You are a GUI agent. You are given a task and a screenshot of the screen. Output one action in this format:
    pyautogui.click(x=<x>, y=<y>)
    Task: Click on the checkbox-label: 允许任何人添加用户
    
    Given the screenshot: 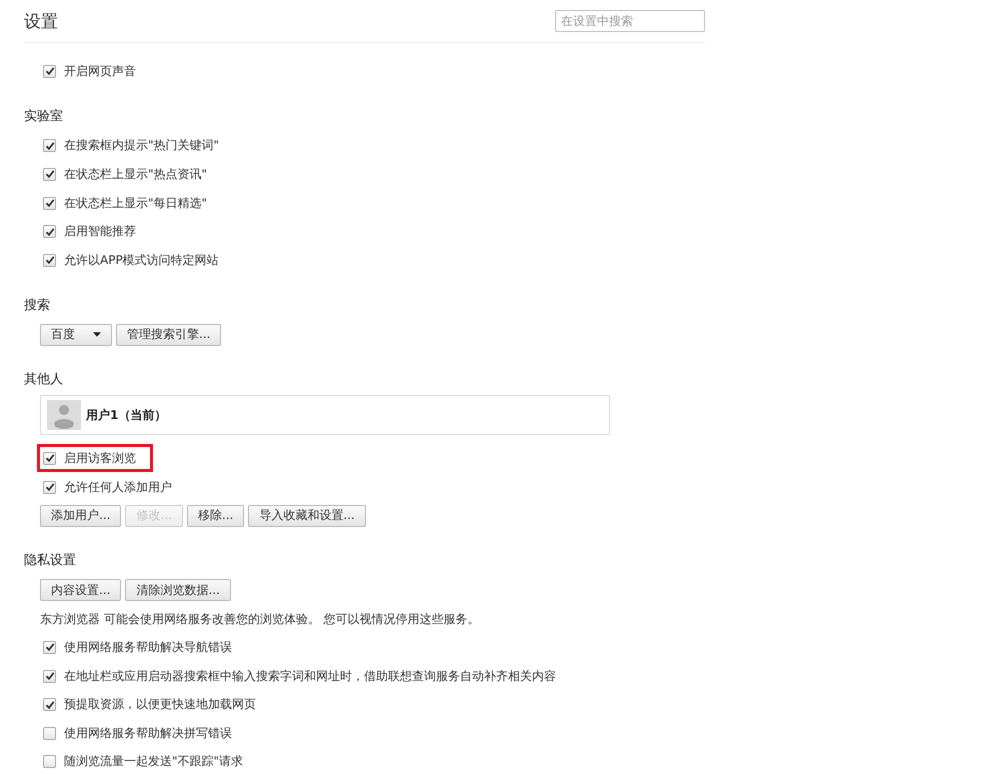 What is the action you would take?
    pyautogui.click(x=118, y=487)
    